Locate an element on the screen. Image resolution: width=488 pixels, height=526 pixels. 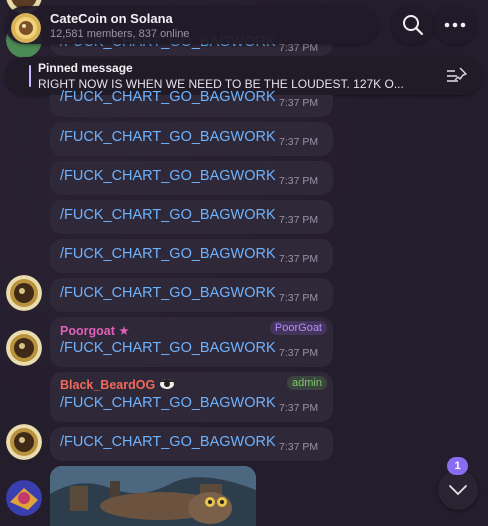
pinned-indicator is located at coordinates (30, 76).